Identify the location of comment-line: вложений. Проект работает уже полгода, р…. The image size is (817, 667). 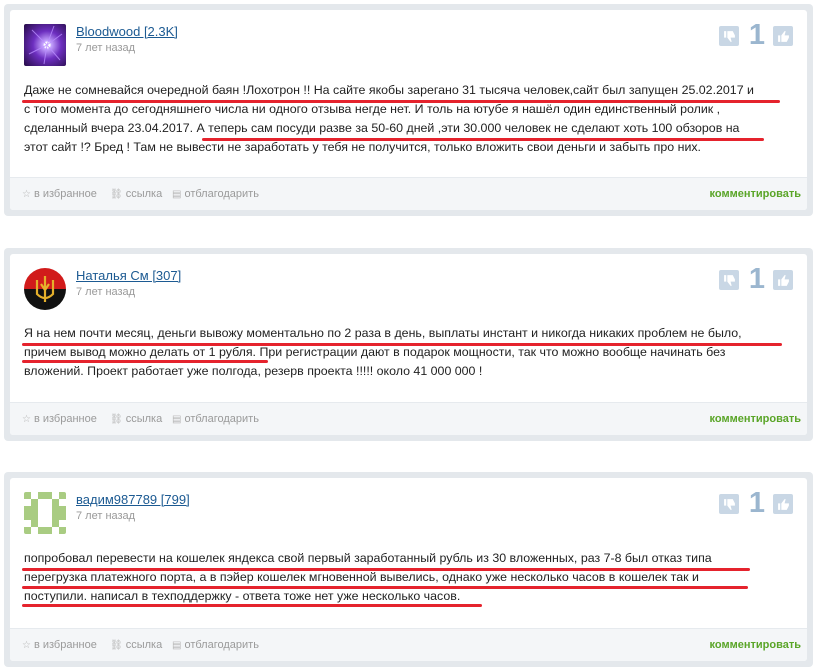
(253, 371).